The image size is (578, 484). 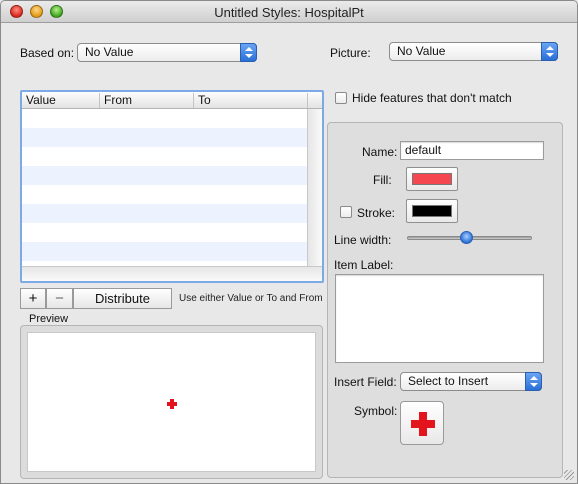 What do you see at coordinates (350, 53) in the screenshot?
I see `picture-label: Picture:` at bounding box center [350, 53].